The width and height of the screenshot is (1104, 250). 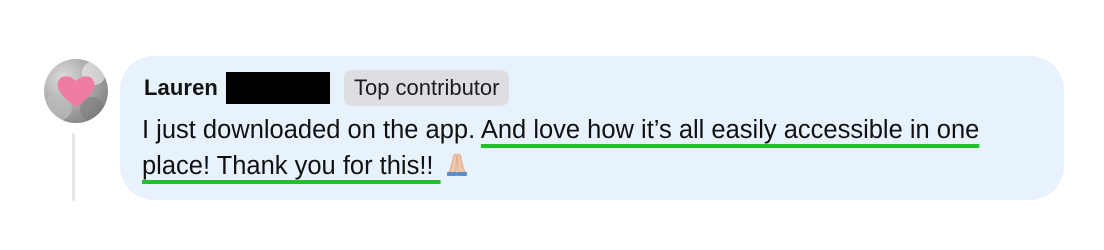 I want to click on comment-text-plain: I just downloaded on the app., so click(x=311, y=130).